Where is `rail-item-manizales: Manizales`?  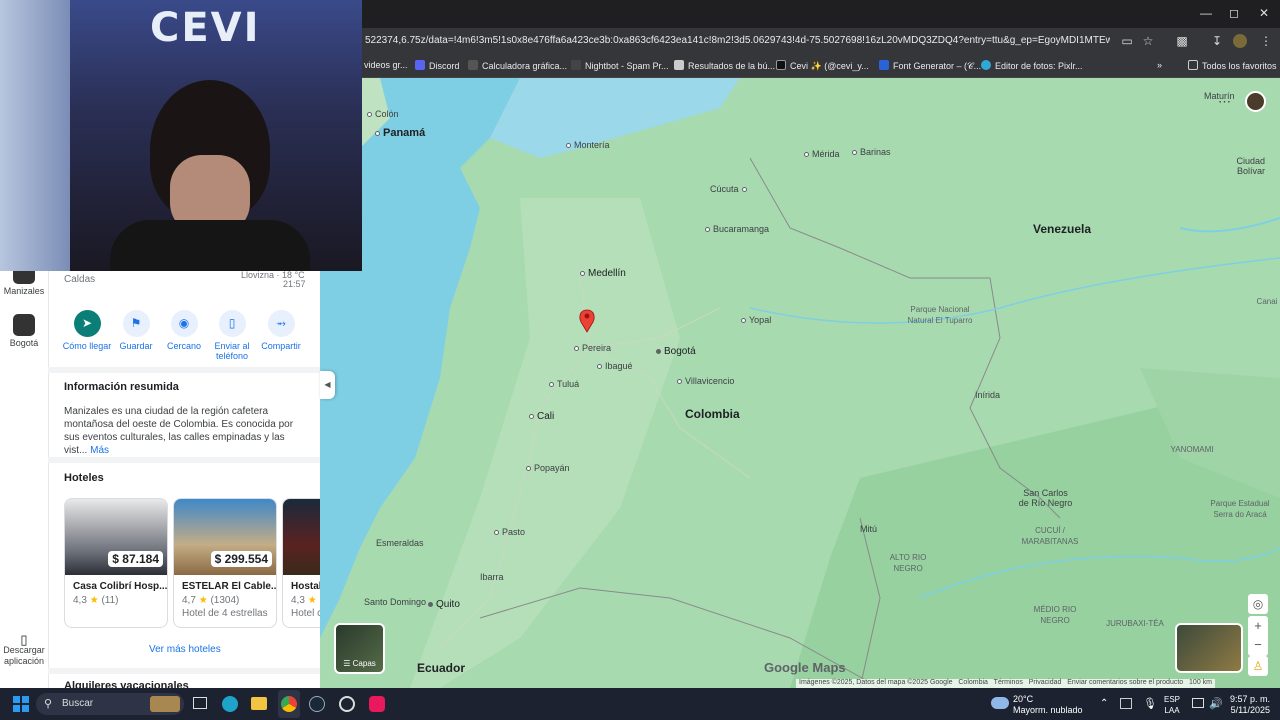 rail-item-manizales: Manizales is located at coordinates (24, 283).